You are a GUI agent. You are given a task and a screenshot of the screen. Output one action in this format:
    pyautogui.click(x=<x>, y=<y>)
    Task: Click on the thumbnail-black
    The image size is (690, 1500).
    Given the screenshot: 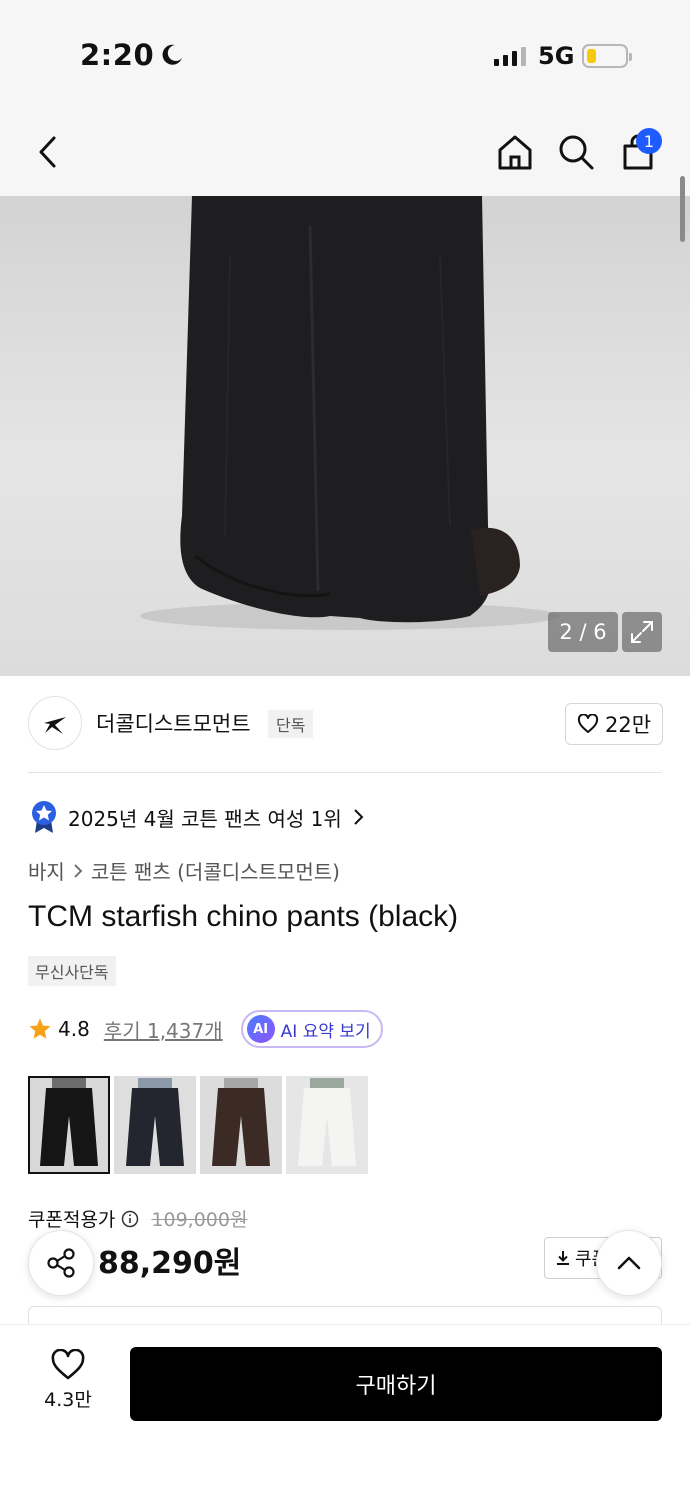 What is the action you would take?
    pyautogui.click(x=69, y=1125)
    